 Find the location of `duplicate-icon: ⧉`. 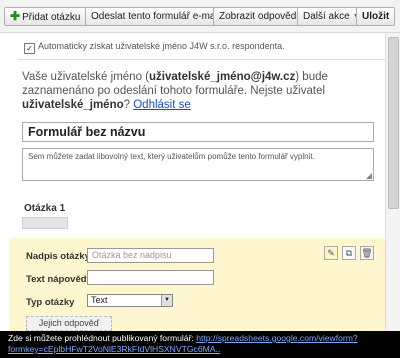

duplicate-icon: ⧉ is located at coordinates (349, 253).